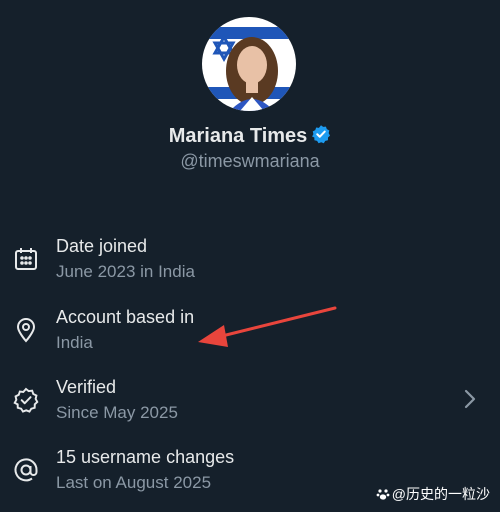 The image size is (500, 512). I want to click on about-row-title: 15 username changes, so click(145, 457).